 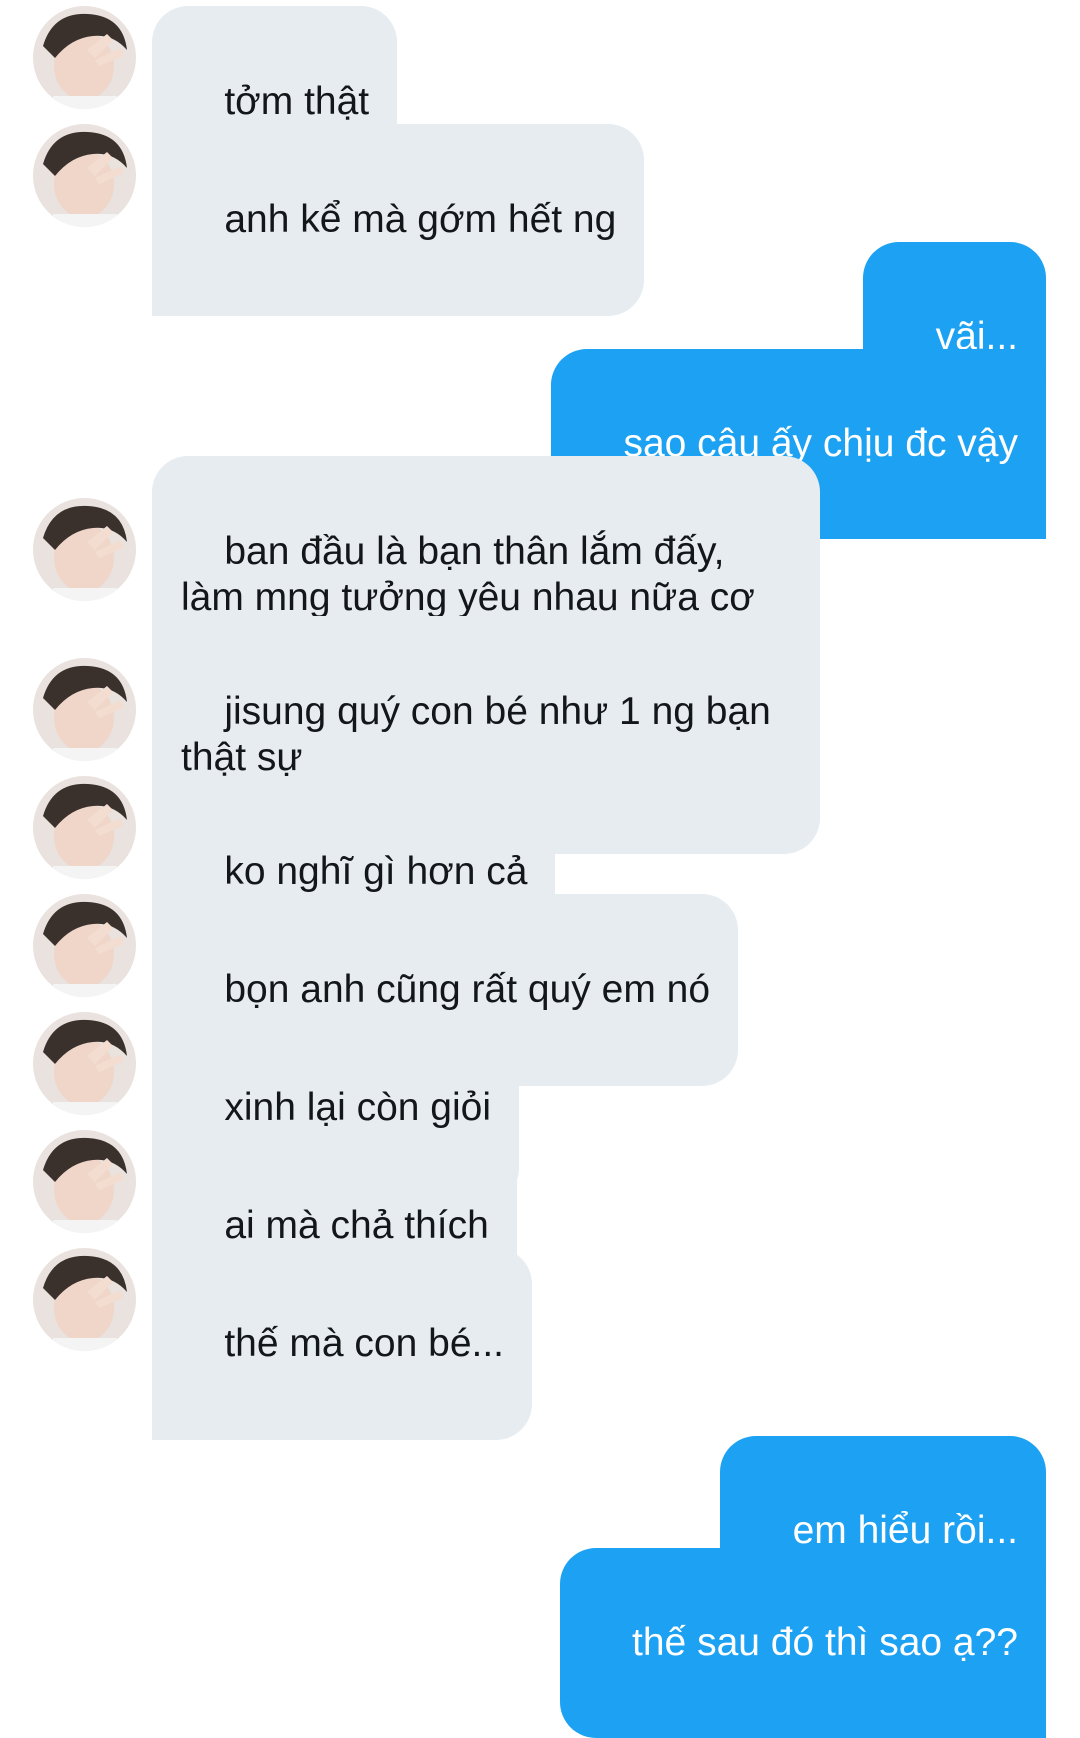 What do you see at coordinates (356, 1225) in the screenshot?
I see `message-text: ai mà chả thích` at bounding box center [356, 1225].